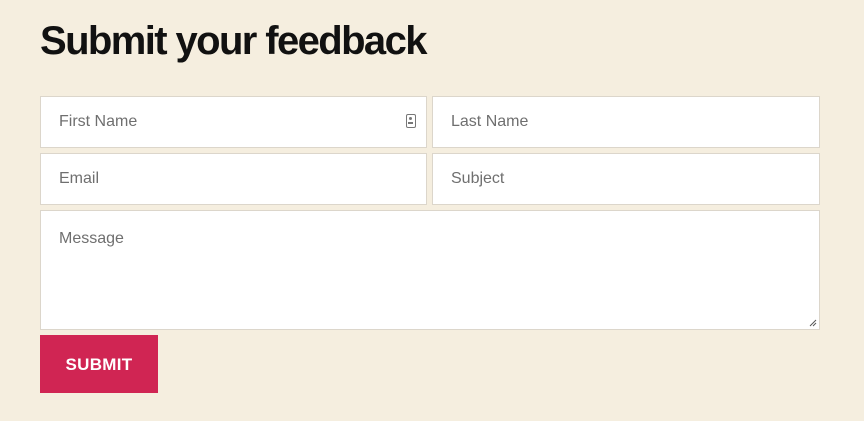  I want to click on subject-placeholder: Subject, so click(478, 178).